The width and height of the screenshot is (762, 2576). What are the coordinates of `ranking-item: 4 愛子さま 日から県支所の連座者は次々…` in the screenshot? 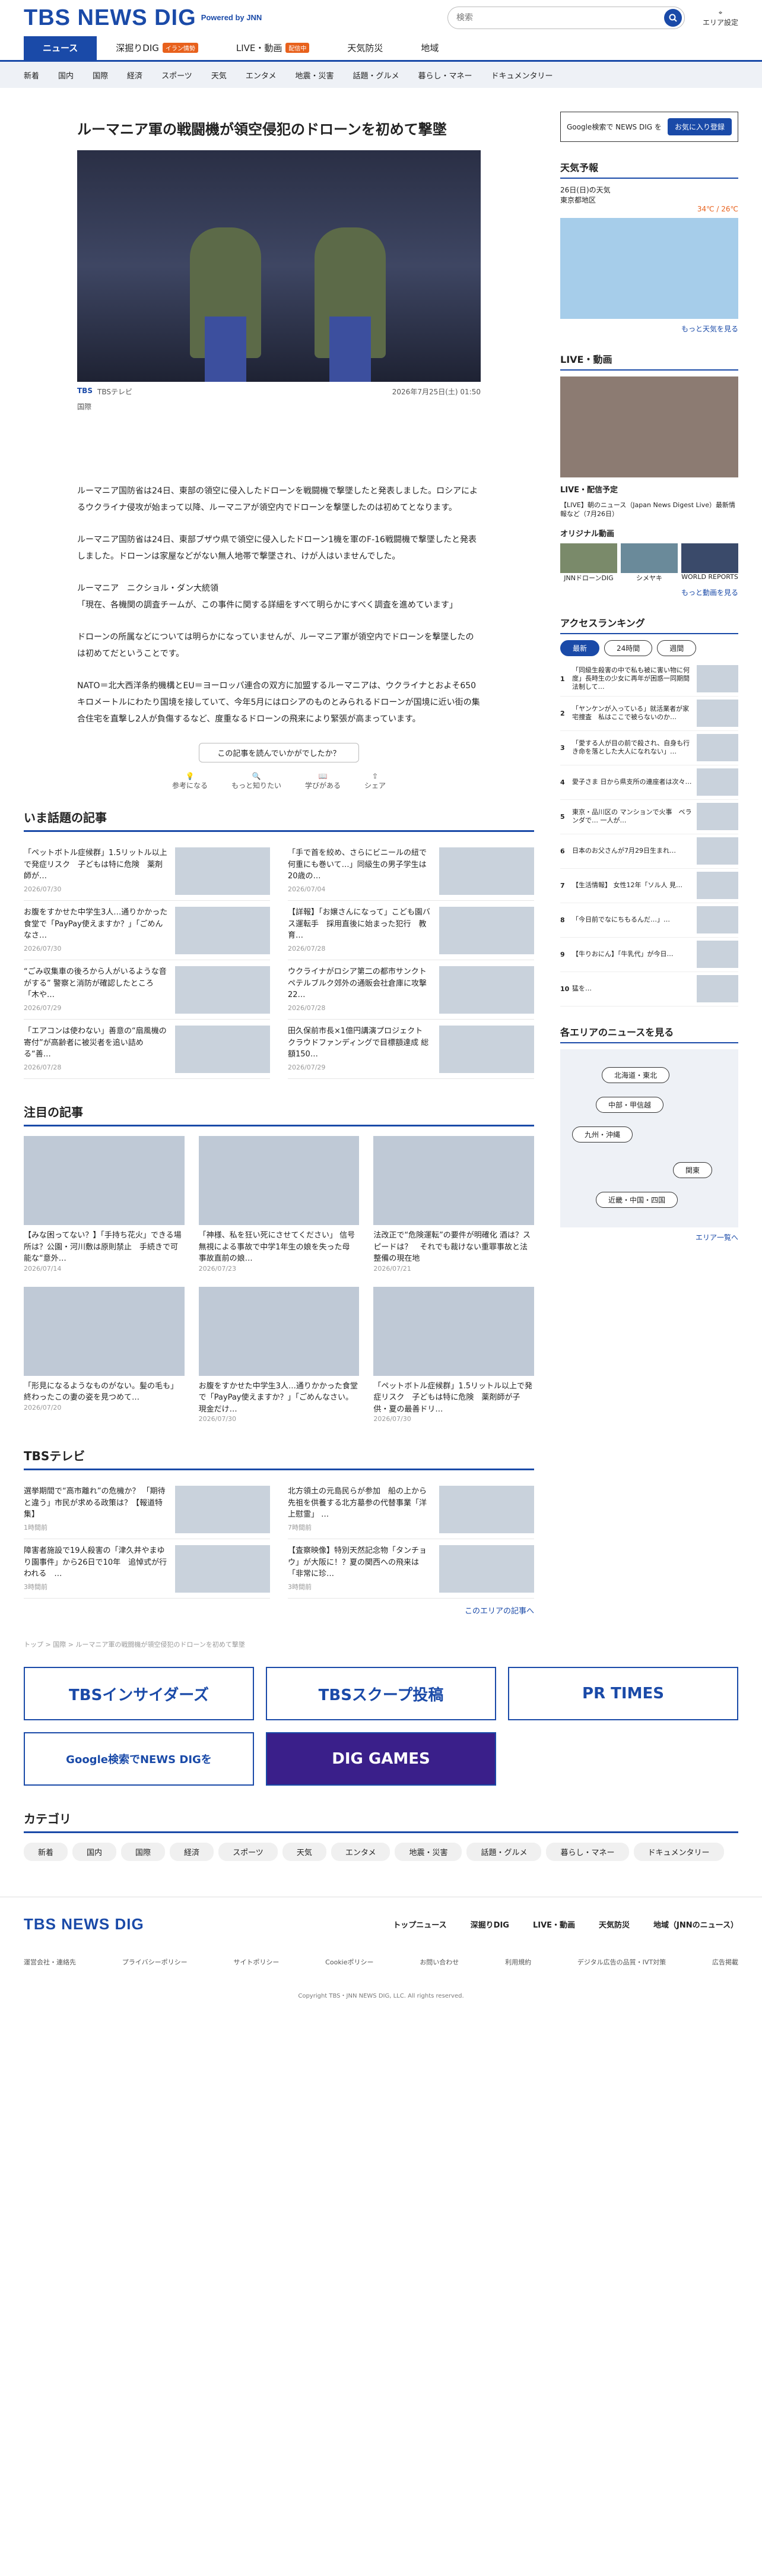 It's located at (649, 782).